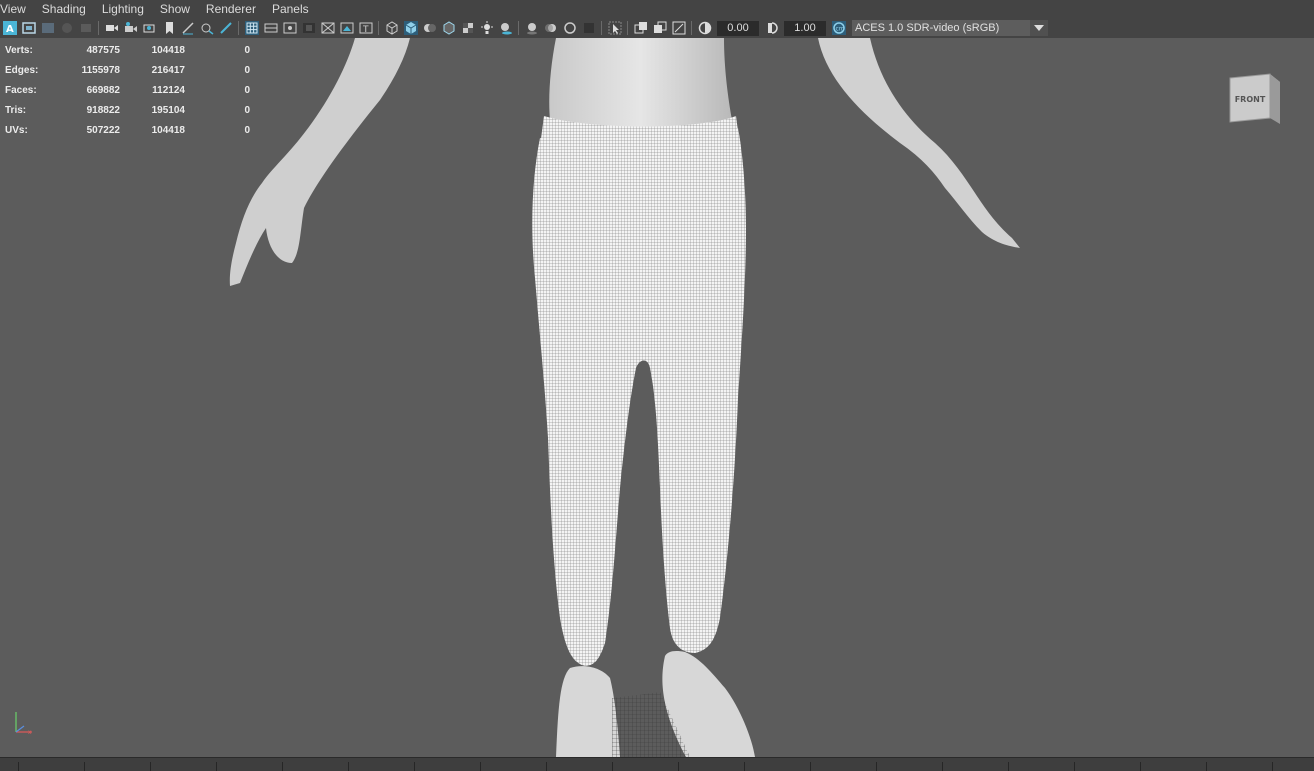 The width and height of the screenshot is (1314, 771). I want to click on grease-pencil-tool-icon, so click(225, 28).